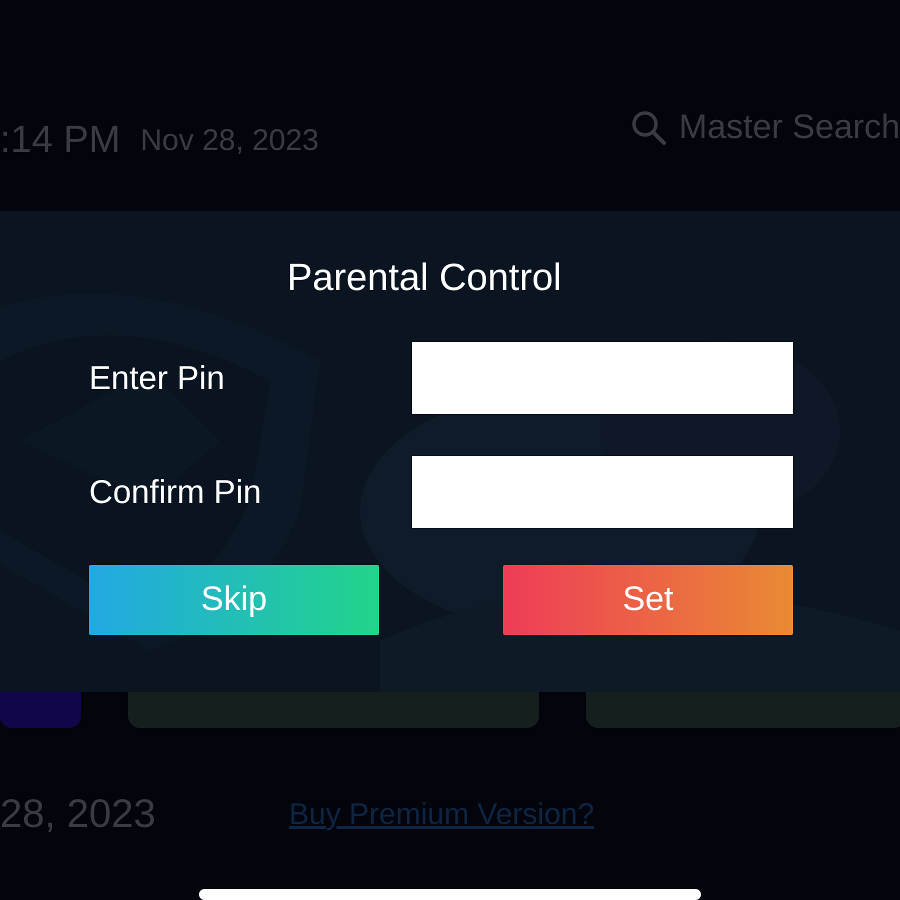  Describe the element at coordinates (424, 278) in the screenshot. I see `dialog-title: Parental Control` at that location.